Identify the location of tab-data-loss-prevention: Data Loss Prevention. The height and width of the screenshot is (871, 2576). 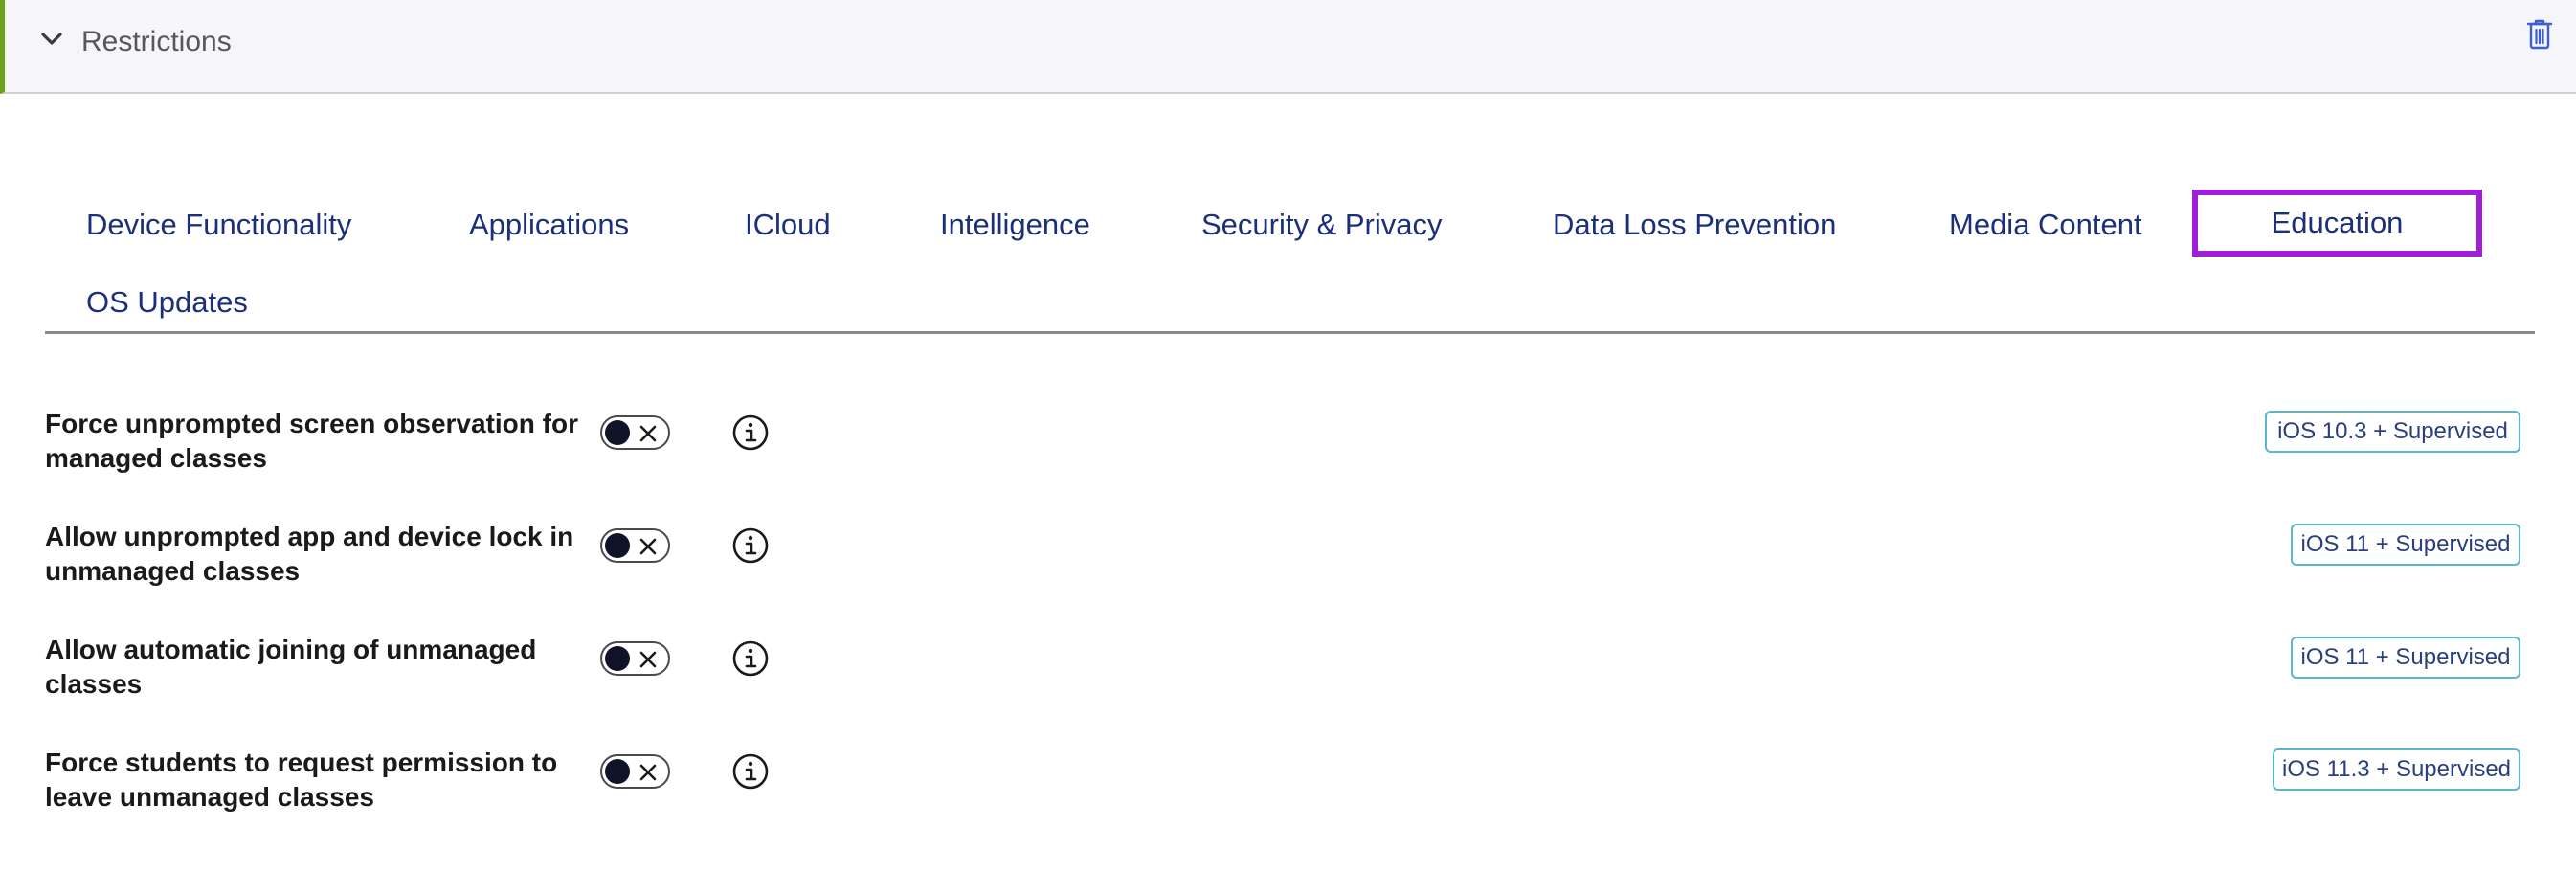
(1695, 225).